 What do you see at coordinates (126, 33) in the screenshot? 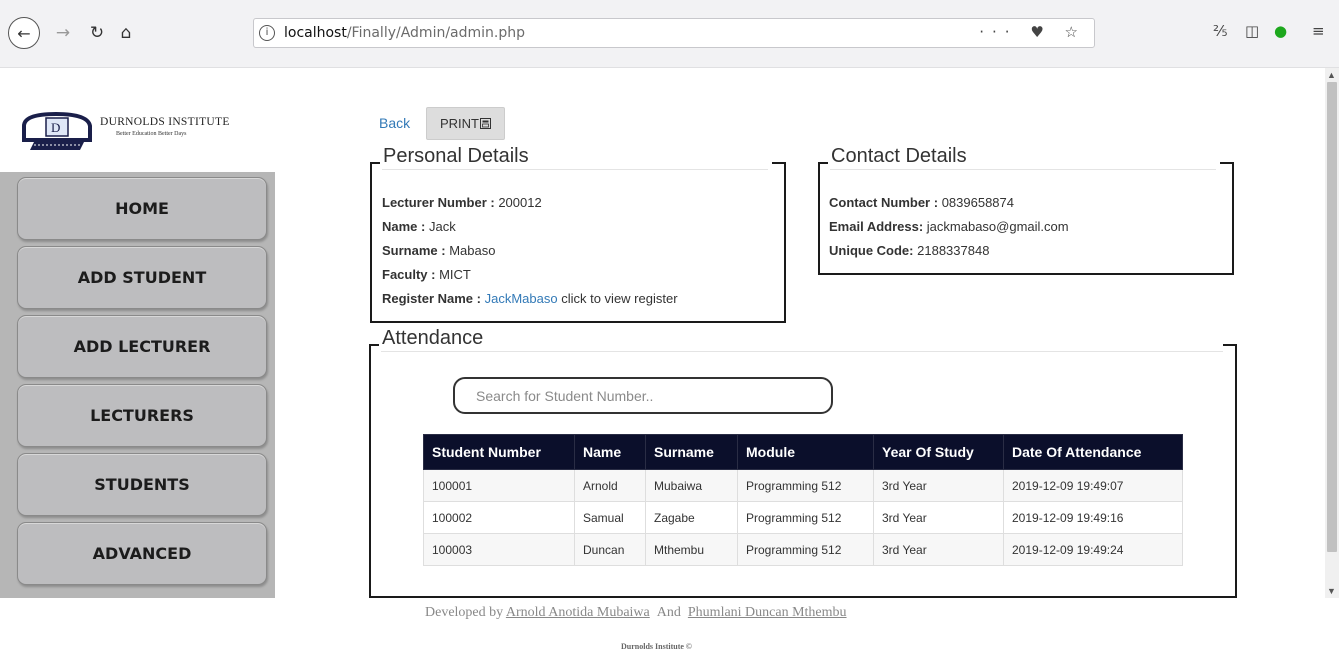
I see `home-icon: ⌂` at bounding box center [126, 33].